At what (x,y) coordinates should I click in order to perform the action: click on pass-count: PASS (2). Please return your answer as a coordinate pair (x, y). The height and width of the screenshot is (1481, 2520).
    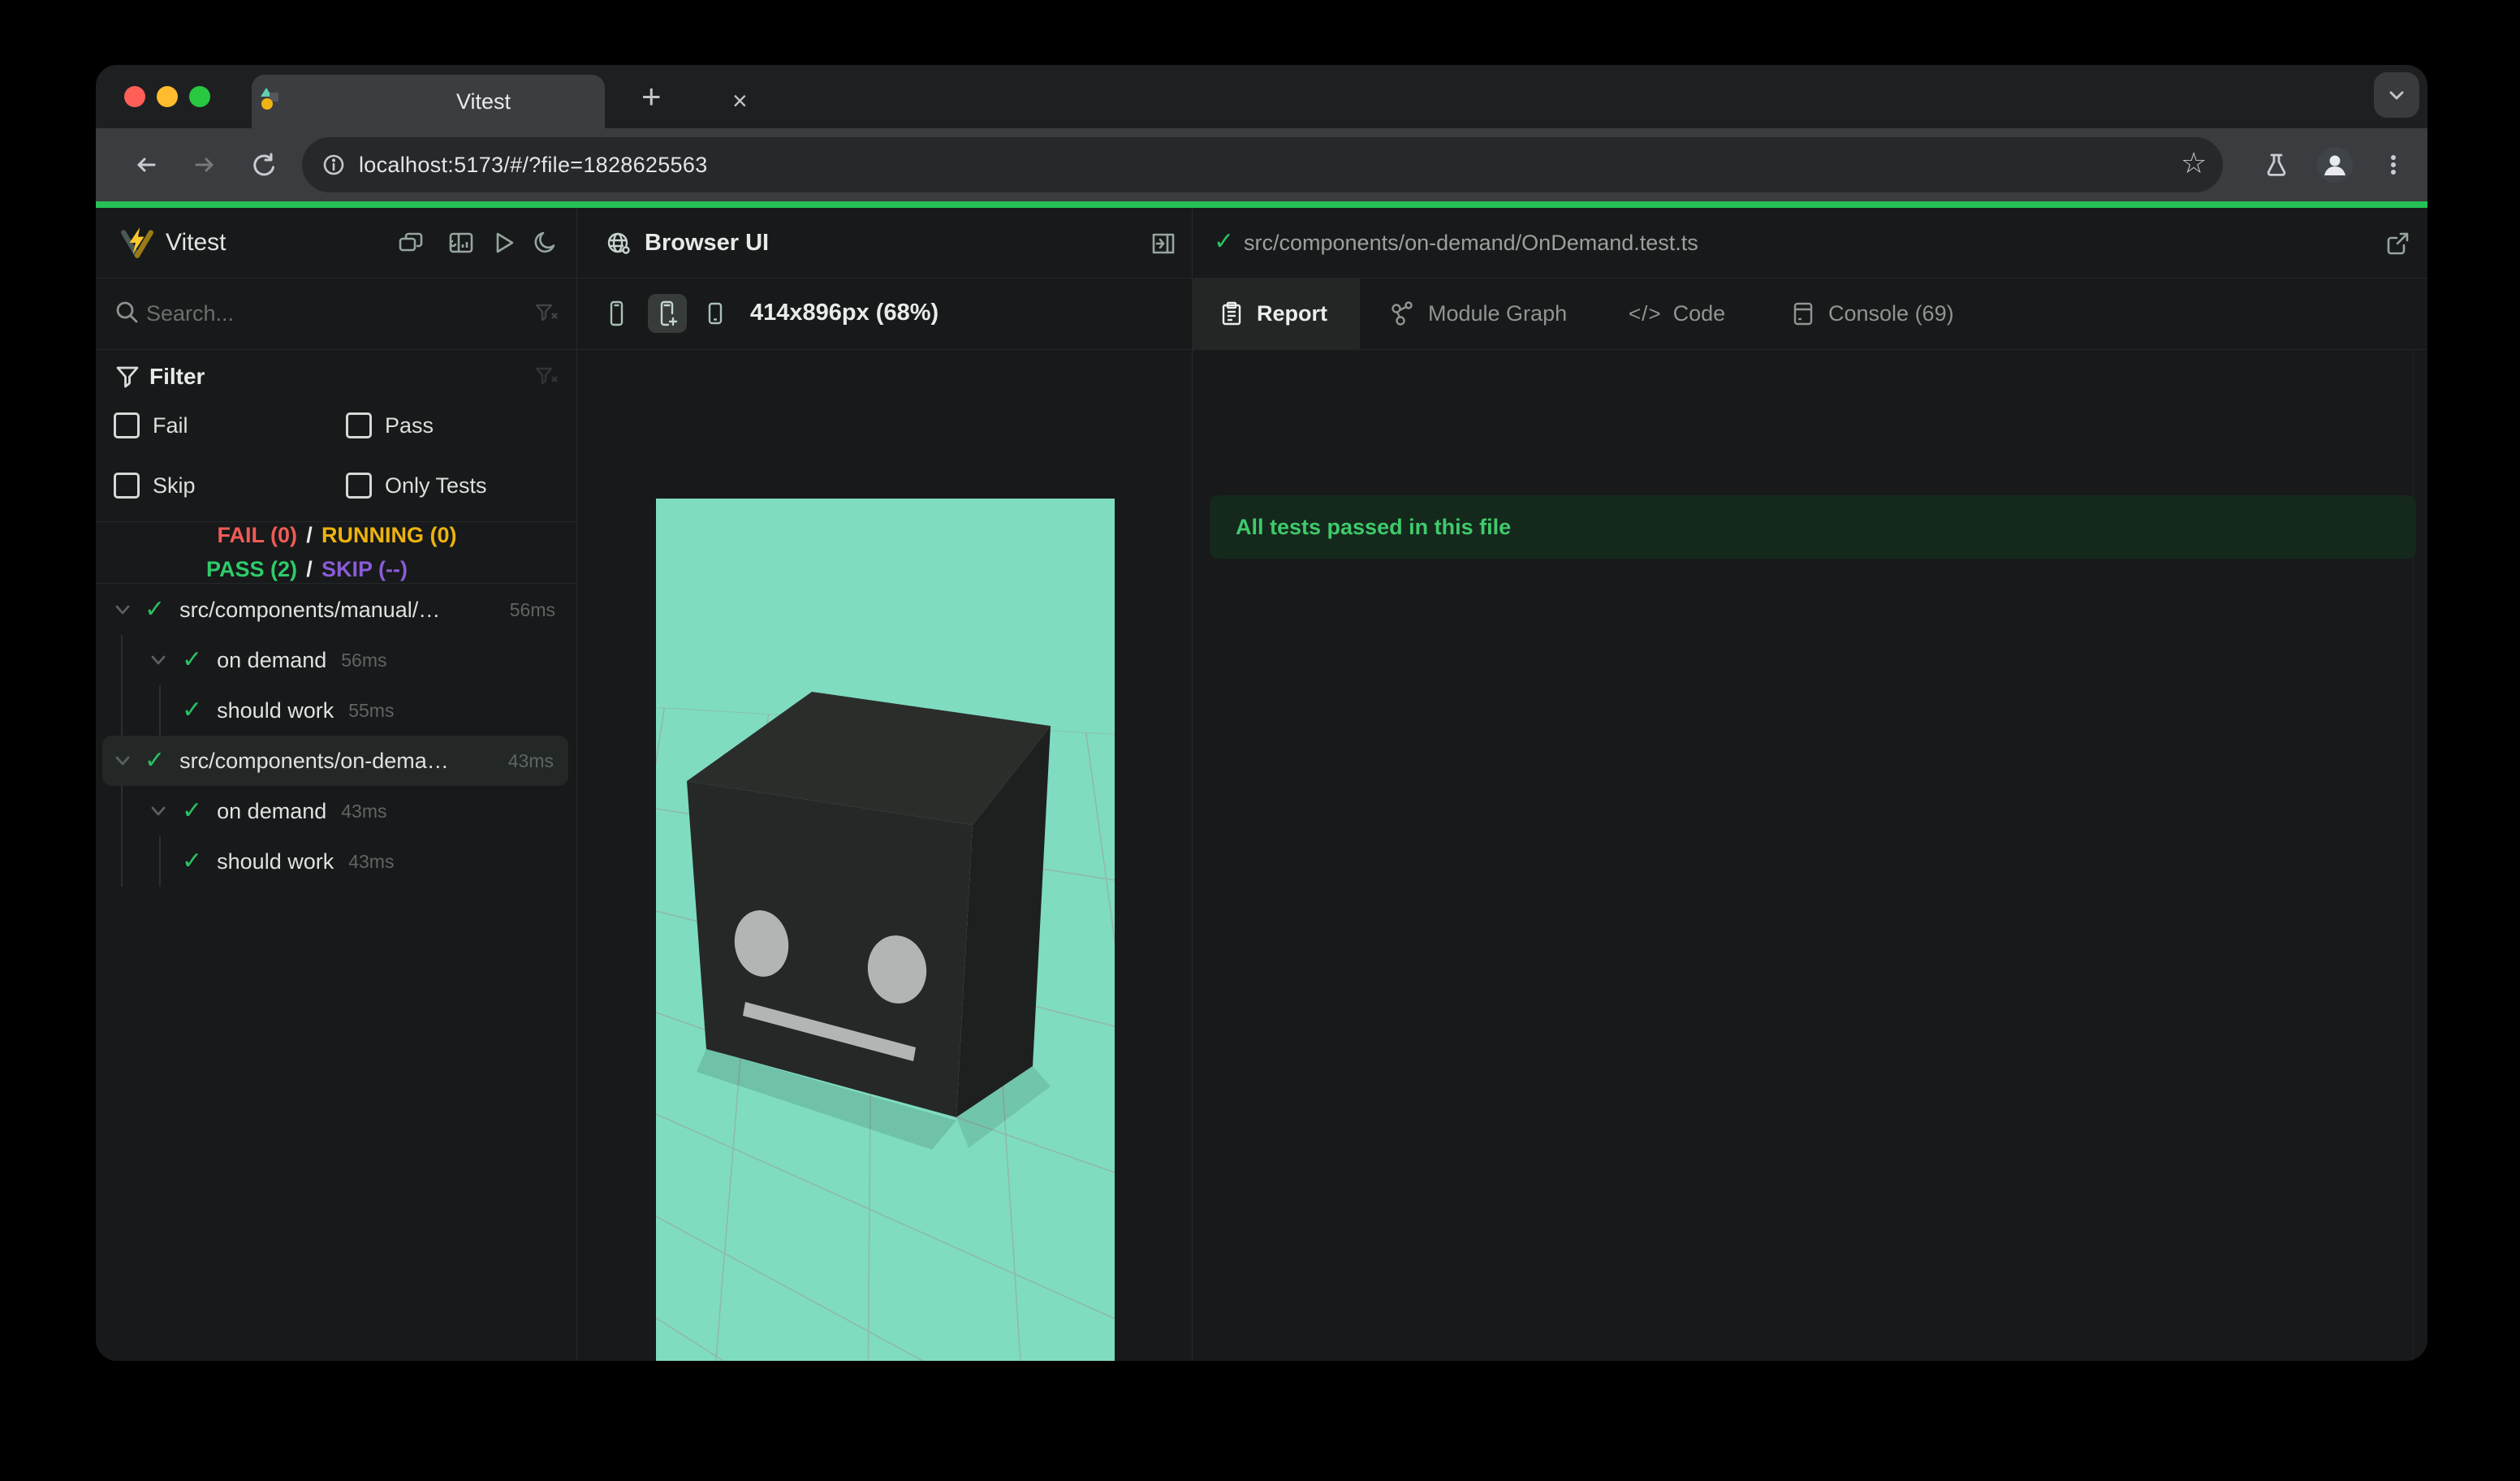
    Looking at the image, I should click on (251, 569).